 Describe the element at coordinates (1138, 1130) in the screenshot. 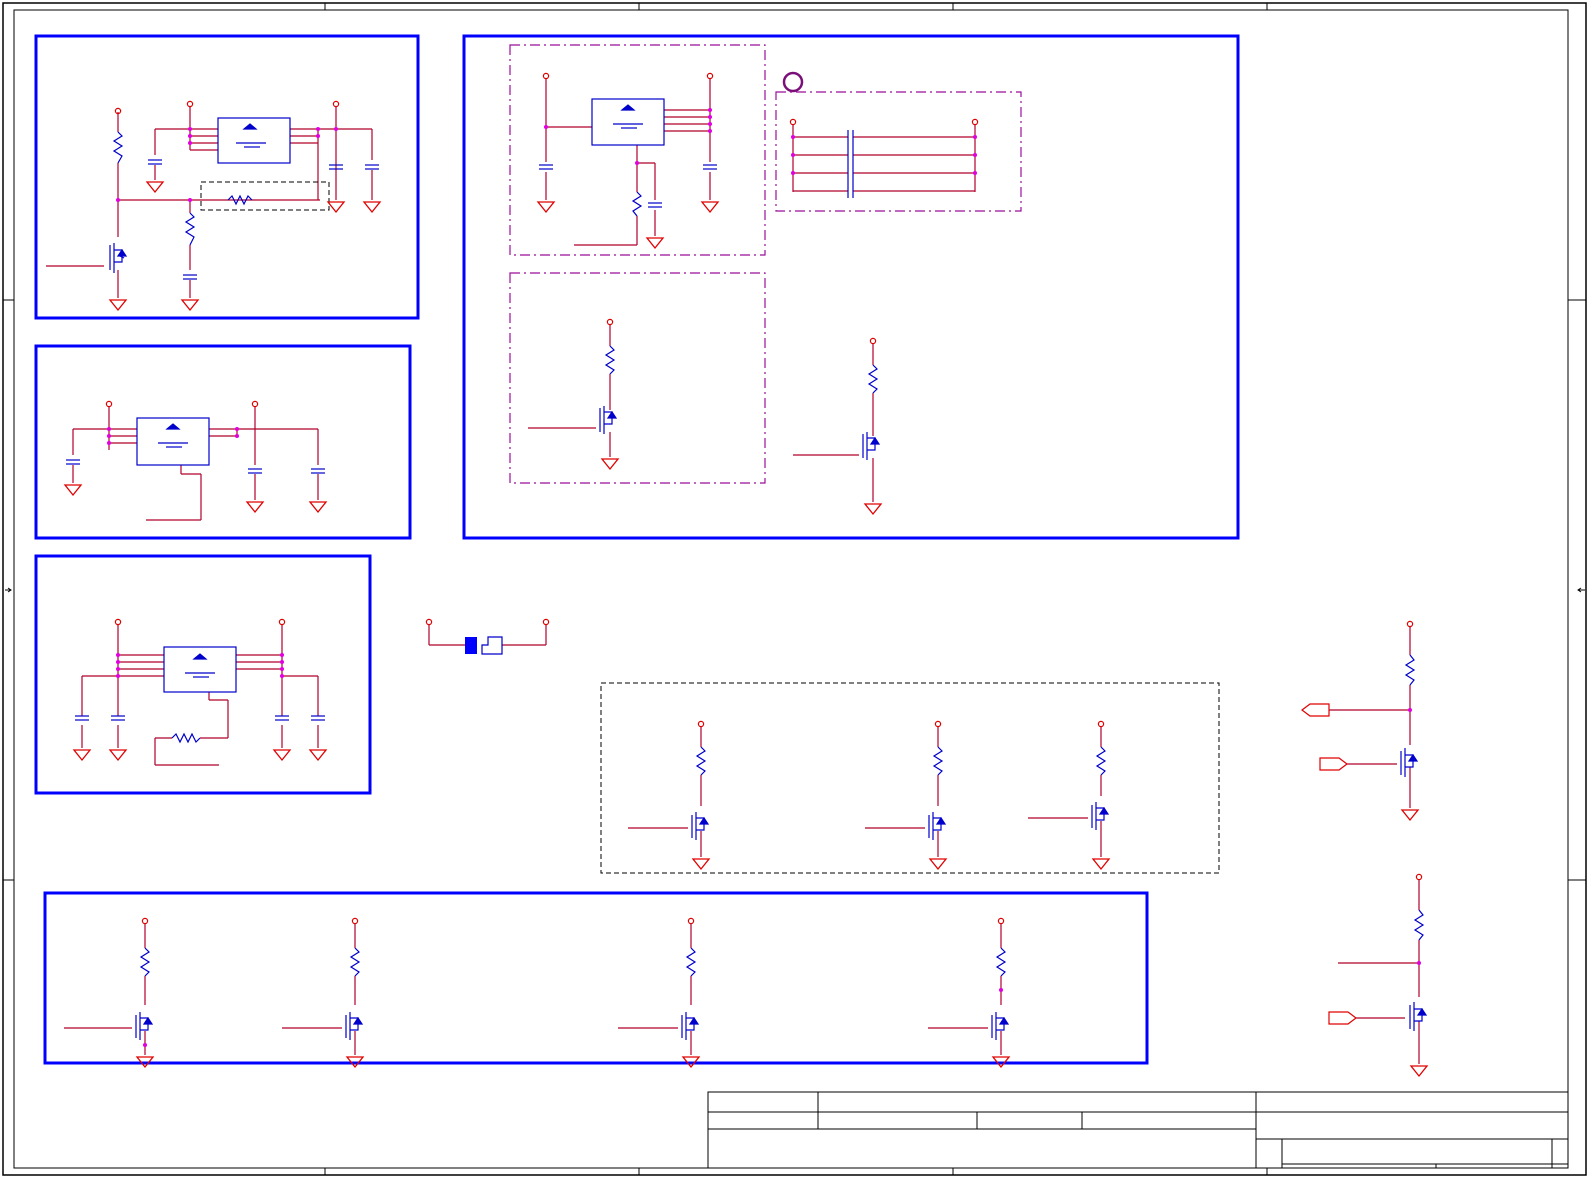

I see `title-block` at that location.